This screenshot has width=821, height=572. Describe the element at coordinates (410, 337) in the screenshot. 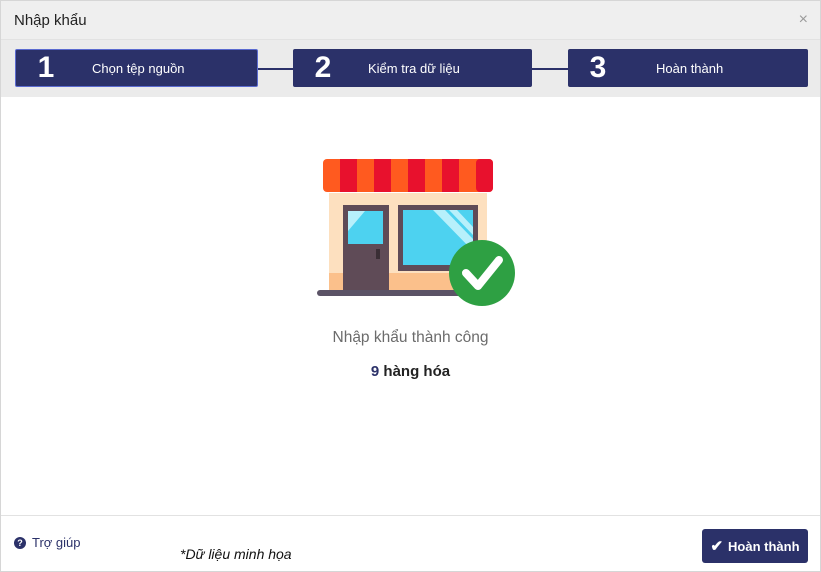

I see `success-message: Nhập khẩu thành công` at that location.